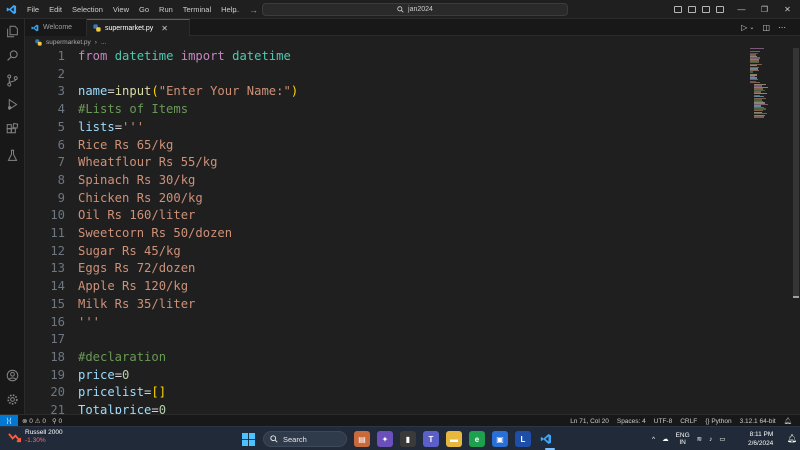 Image resolution: width=800 pixels, height=450 pixels. What do you see at coordinates (12, 31) in the screenshot?
I see `explorer-icon` at bounding box center [12, 31].